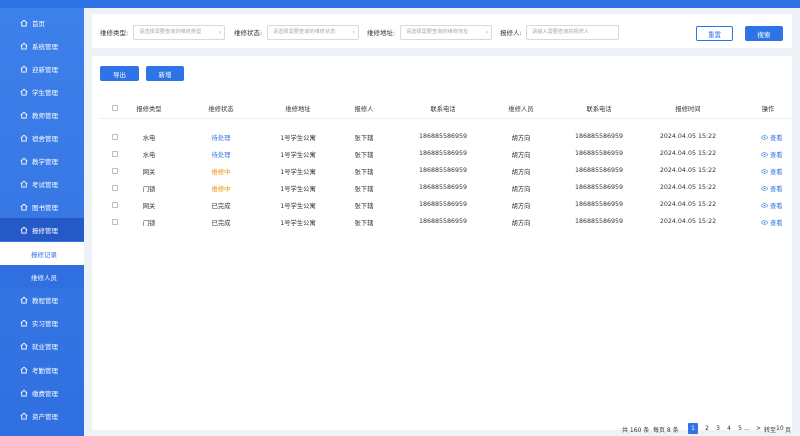  What do you see at coordinates (119, 73) in the screenshot?
I see `export-button: 导出` at bounding box center [119, 73].